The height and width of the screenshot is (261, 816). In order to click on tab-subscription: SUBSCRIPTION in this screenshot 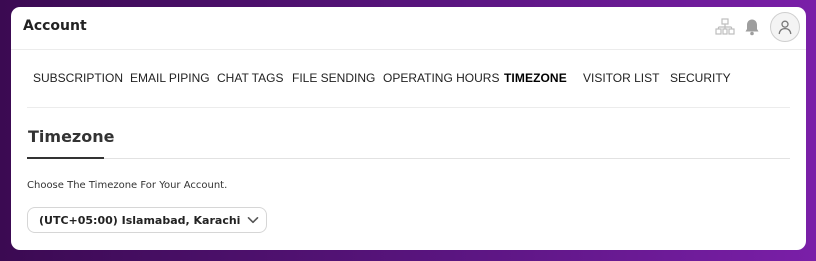, I will do `click(78, 78)`.